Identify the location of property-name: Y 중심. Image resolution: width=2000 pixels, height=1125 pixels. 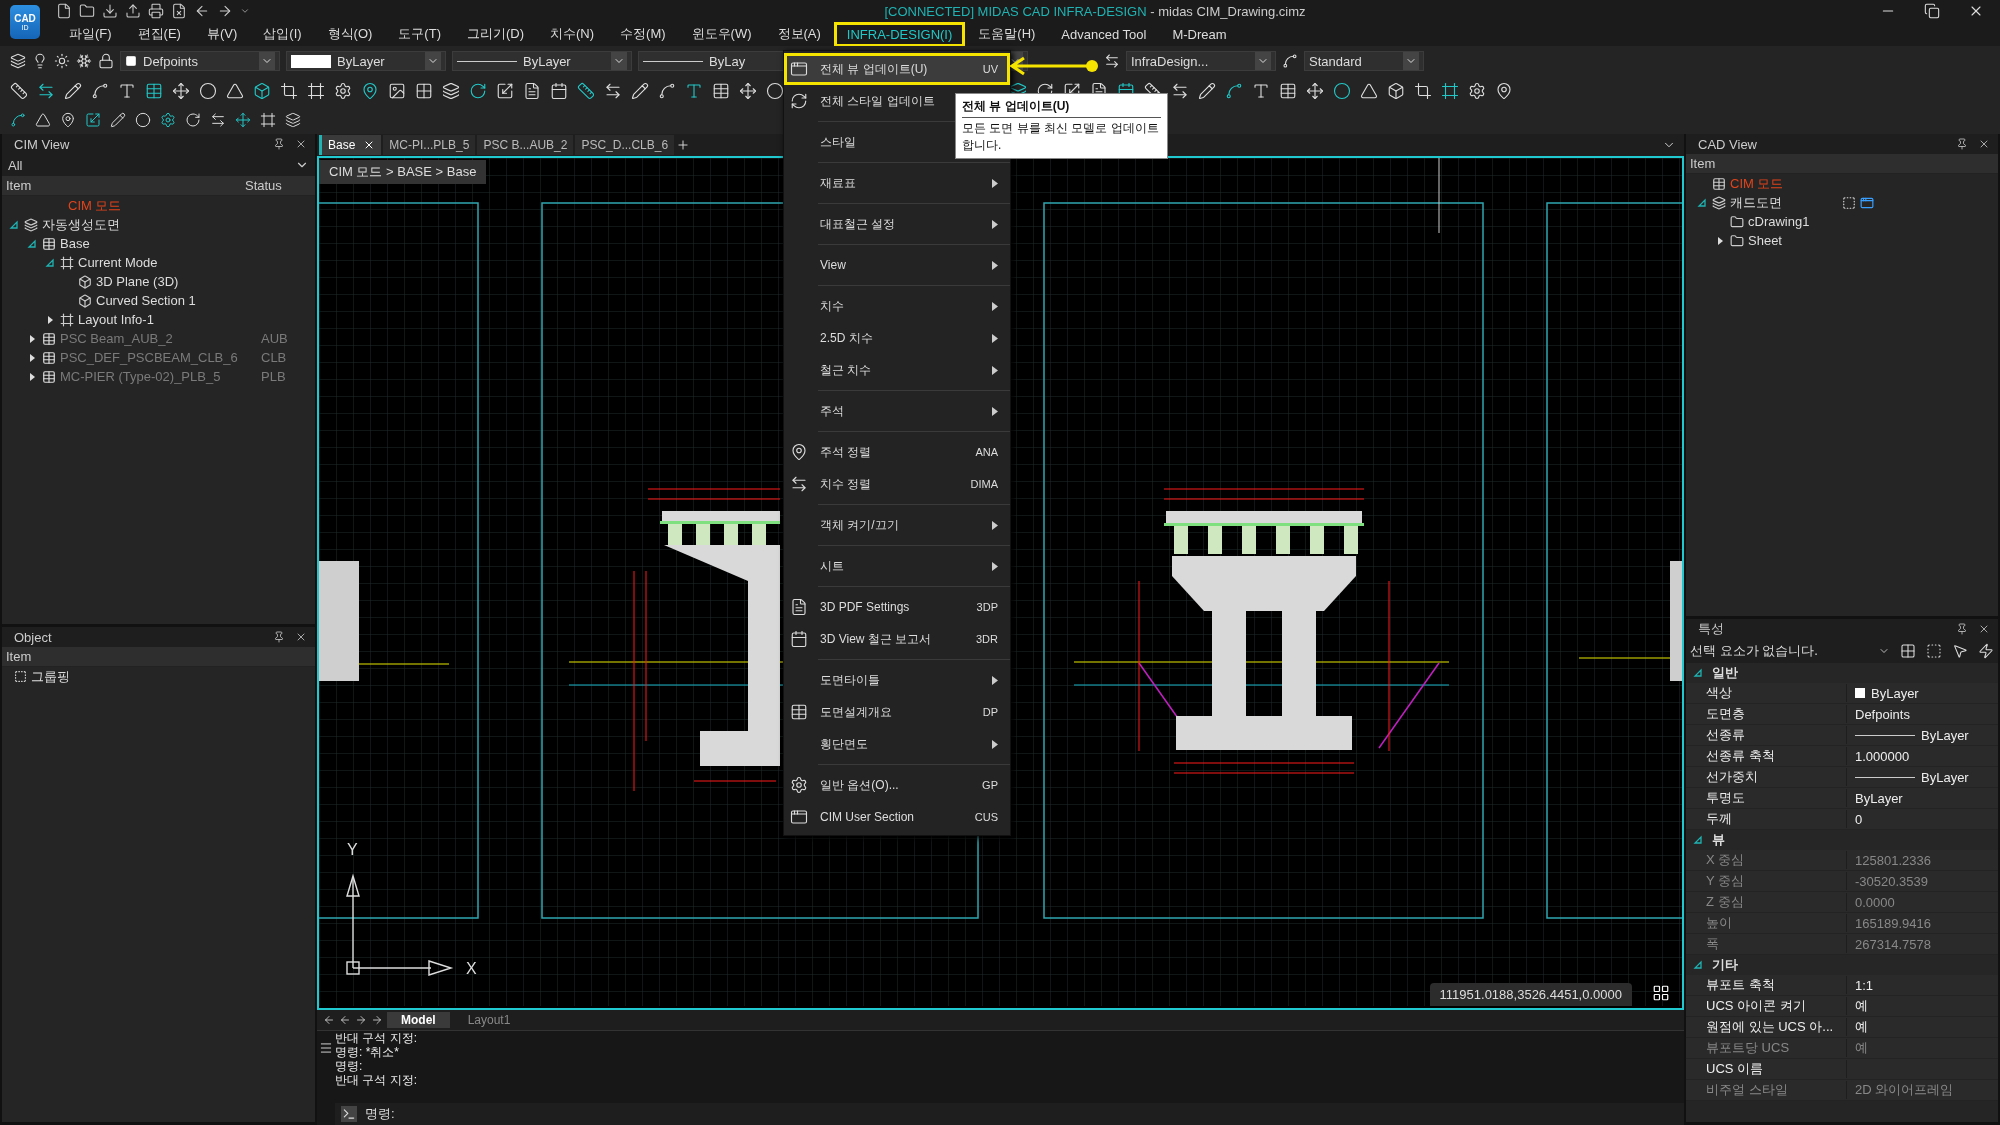
(1766, 881).